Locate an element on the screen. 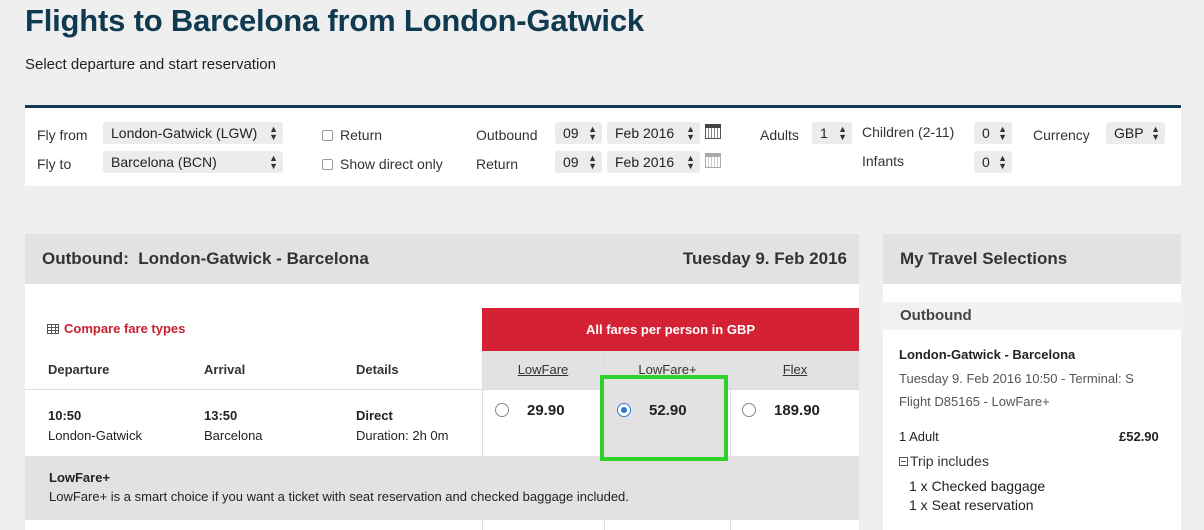 This screenshot has height=530, width=1204. row-divider is located at coordinates (442, 389).